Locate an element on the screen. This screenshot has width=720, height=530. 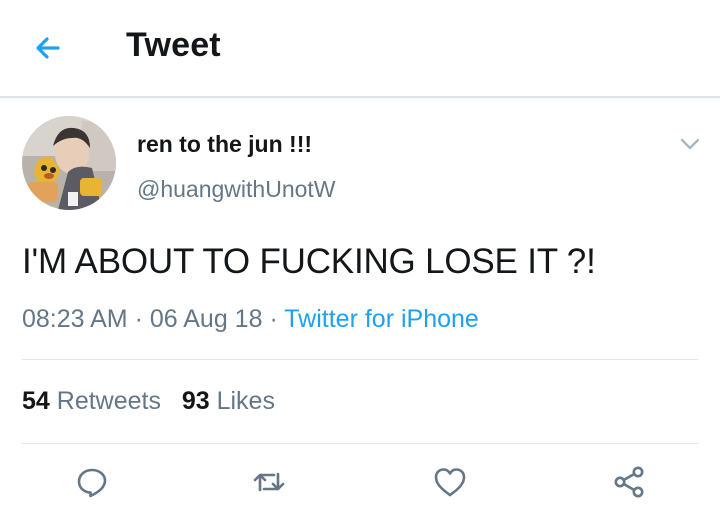
tweet-source-link: Twitter for iPhone is located at coordinates (381, 319).